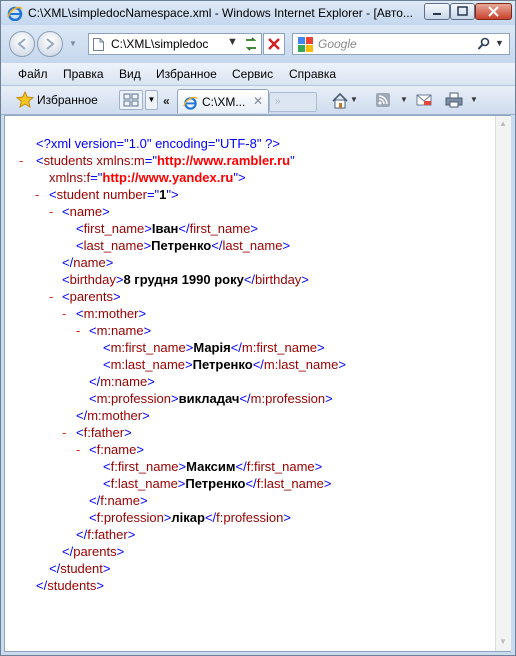 This screenshot has height=656, width=516. I want to click on new-tab-button: », so click(293, 102).